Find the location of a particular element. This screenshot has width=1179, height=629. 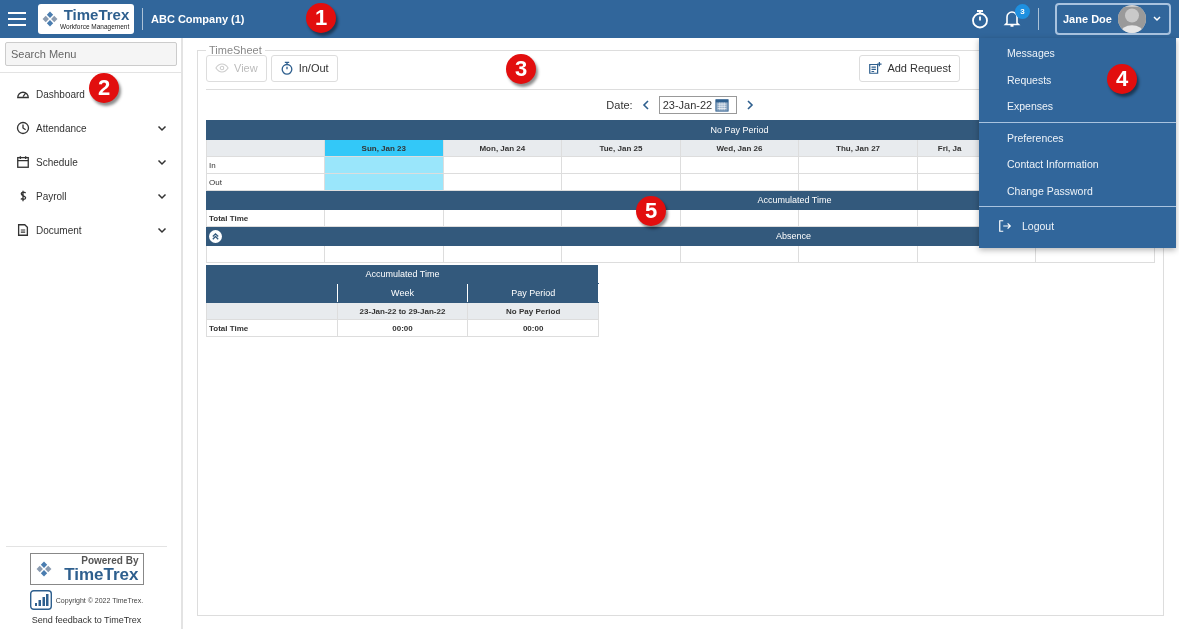

menu-item: Messages is located at coordinates (1019, 53).